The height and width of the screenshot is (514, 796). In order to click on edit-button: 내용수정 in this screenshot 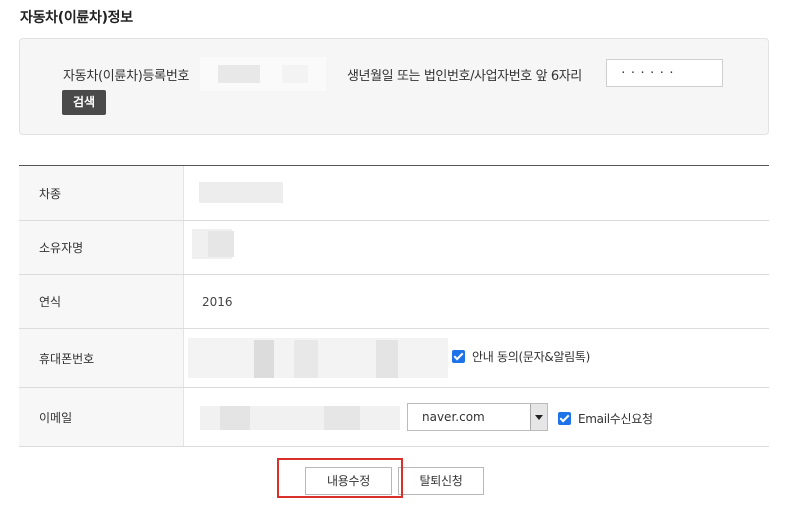, I will do `click(348, 481)`.